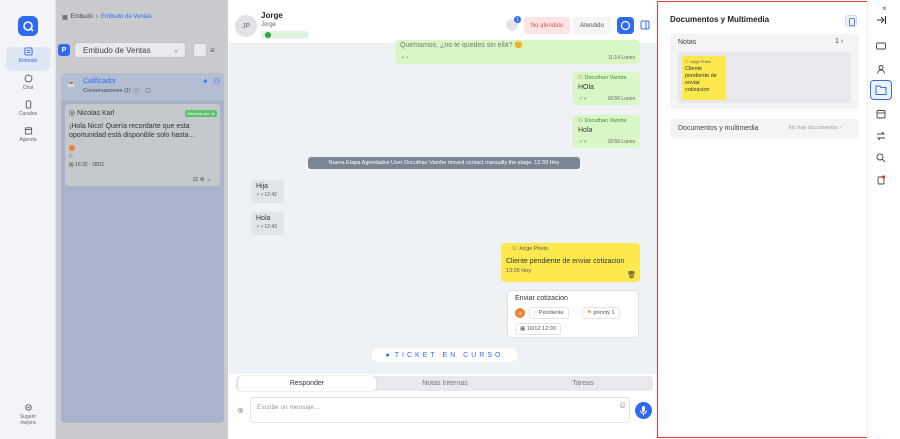  Describe the element at coordinates (881, 158) in the screenshot. I see `search-icon` at that location.